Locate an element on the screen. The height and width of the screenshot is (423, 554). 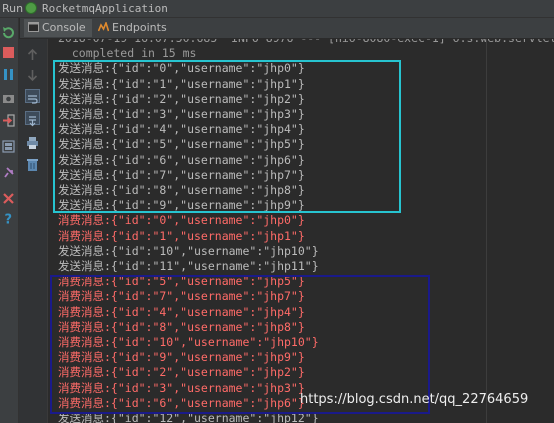
stop-icon is located at coordinates (8, 51).